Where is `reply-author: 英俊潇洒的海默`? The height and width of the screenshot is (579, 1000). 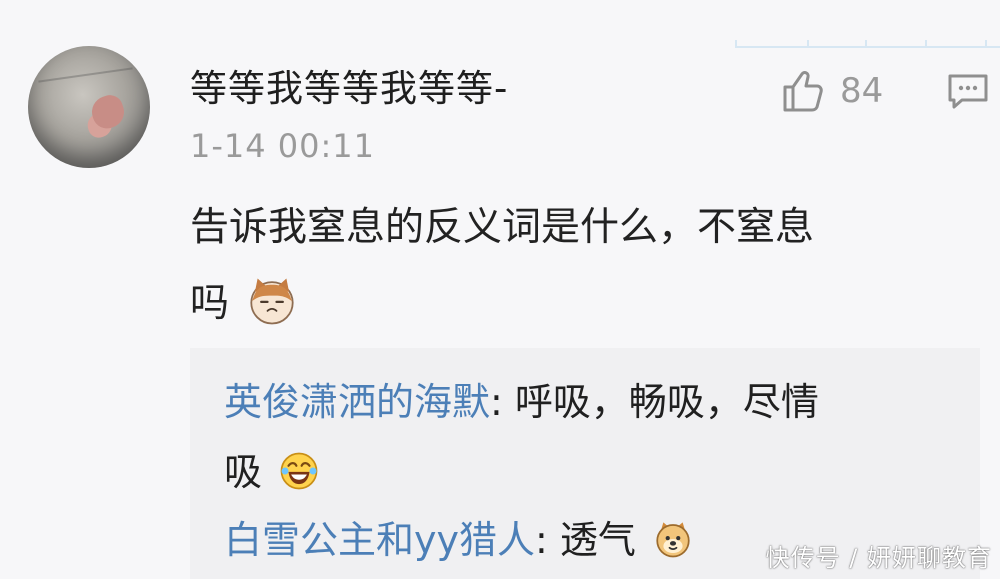
reply-author: 英俊潇洒的海默 is located at coordinates (357, 402).